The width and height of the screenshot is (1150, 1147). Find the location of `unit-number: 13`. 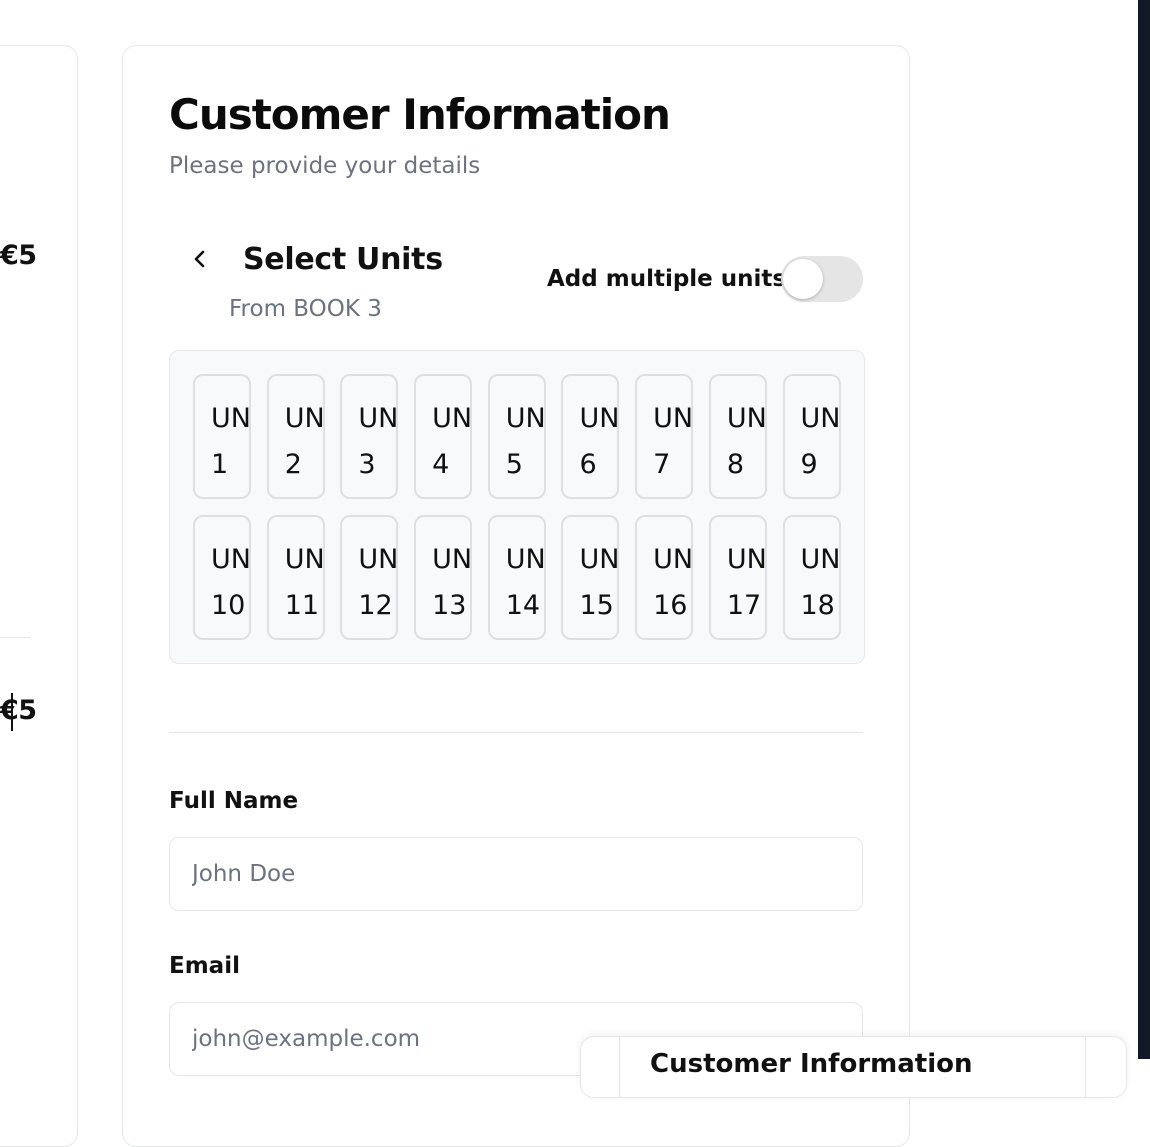

unit-number: 13 is located at coordinates (449, 605).